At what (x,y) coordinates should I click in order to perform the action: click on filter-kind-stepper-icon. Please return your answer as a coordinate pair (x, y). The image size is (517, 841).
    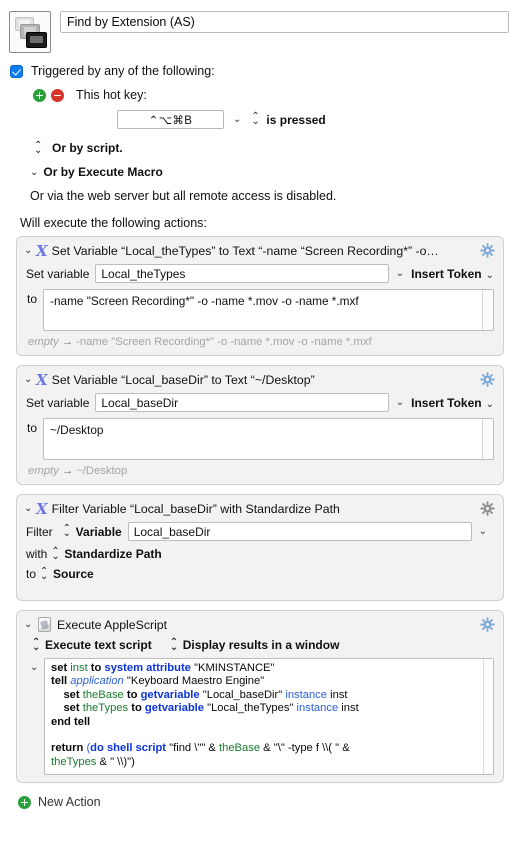
    Looking at the image, I should click on (55, 554).